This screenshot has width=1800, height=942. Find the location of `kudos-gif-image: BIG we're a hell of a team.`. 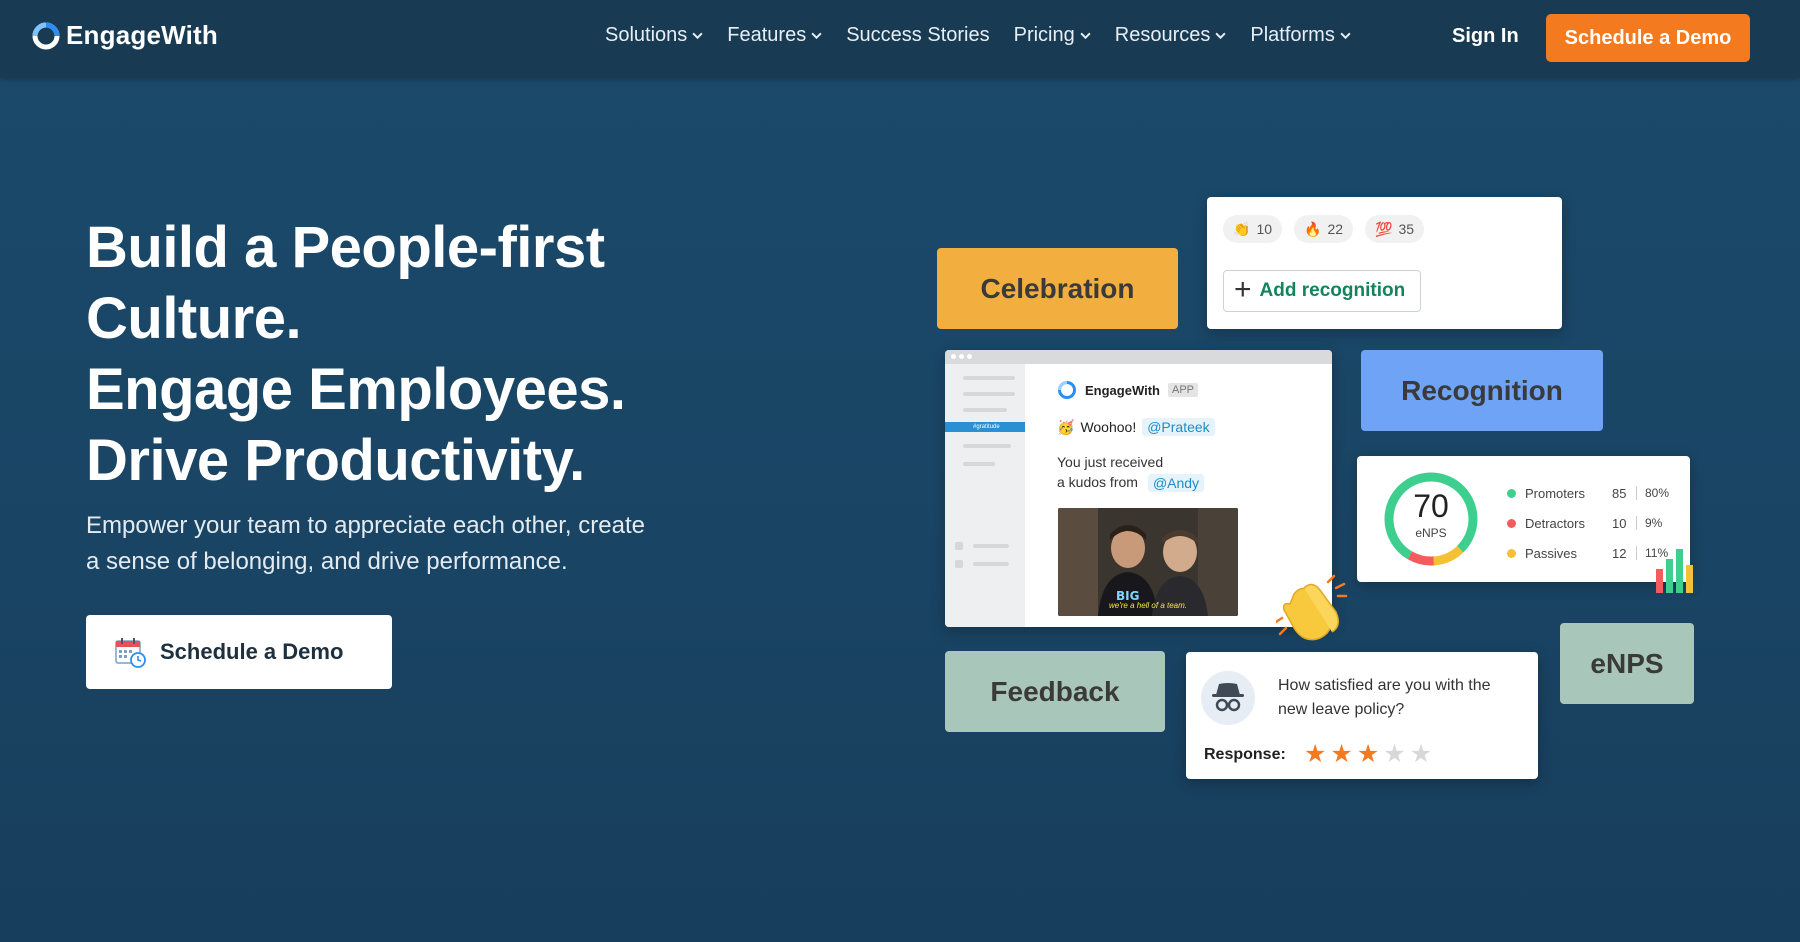

kudos-gif-image: BIG we're a hell of a team. is located at coordinates (1148, 562).